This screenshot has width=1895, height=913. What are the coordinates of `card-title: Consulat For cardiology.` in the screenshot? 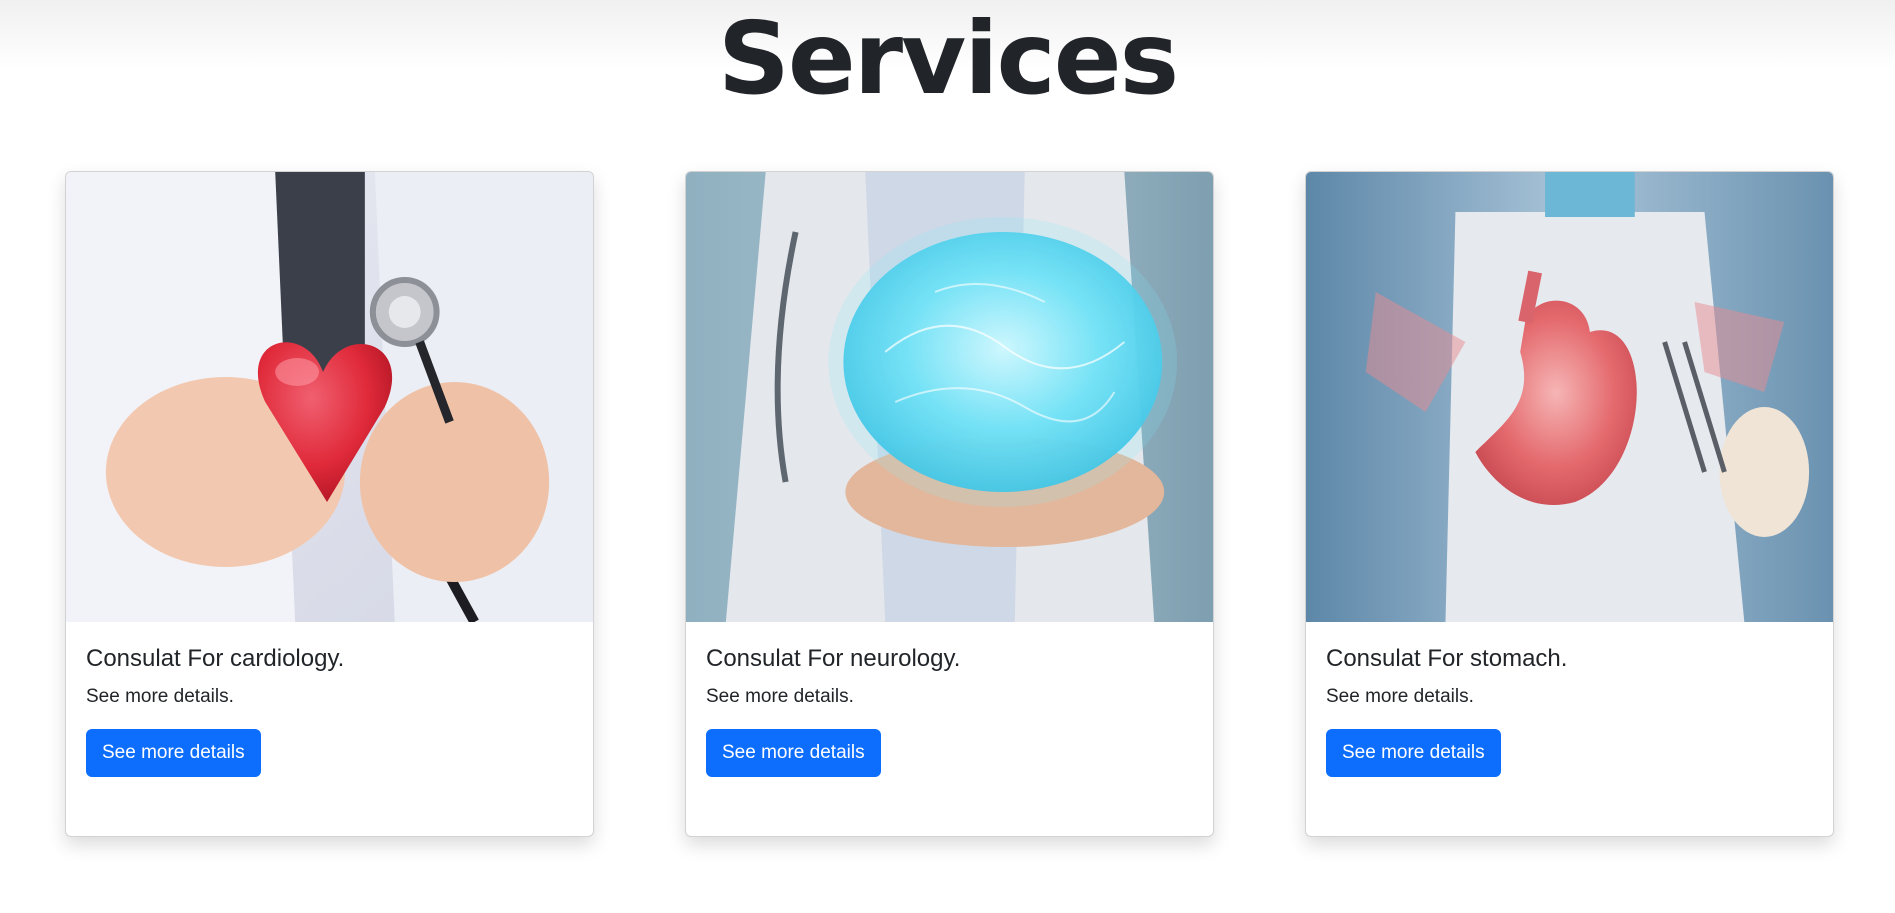 It's located at (215, 658).